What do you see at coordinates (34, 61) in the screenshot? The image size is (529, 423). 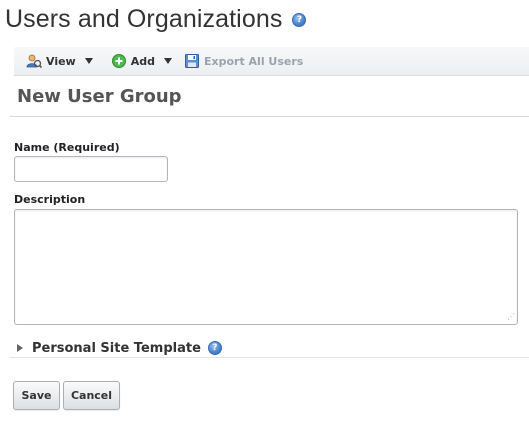 I see `users-view-icon` at bounding box center [34, 61].